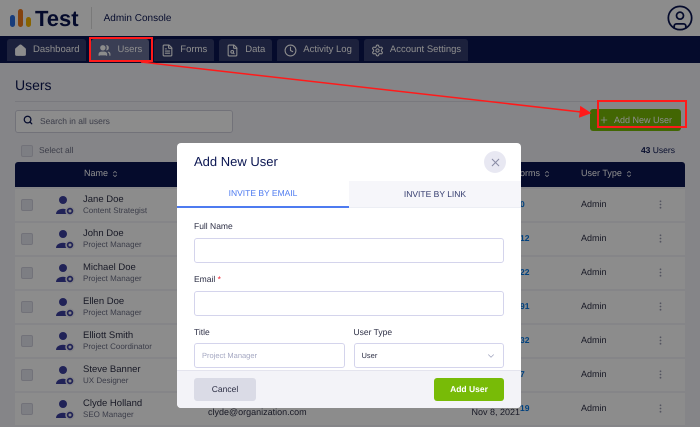  I want to click on select-all-label: Select all, so click(56, 150).